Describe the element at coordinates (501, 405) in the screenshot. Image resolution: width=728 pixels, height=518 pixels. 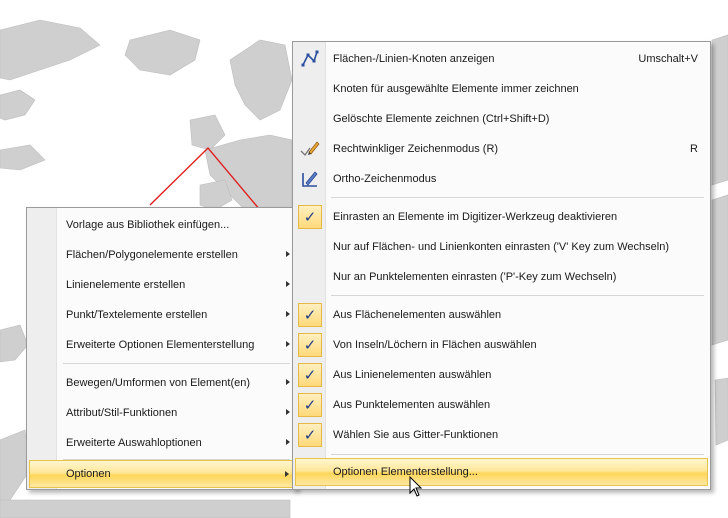
I see `menu-item-select-points: ✓ Aus Punktelementen auswählen` at that location.